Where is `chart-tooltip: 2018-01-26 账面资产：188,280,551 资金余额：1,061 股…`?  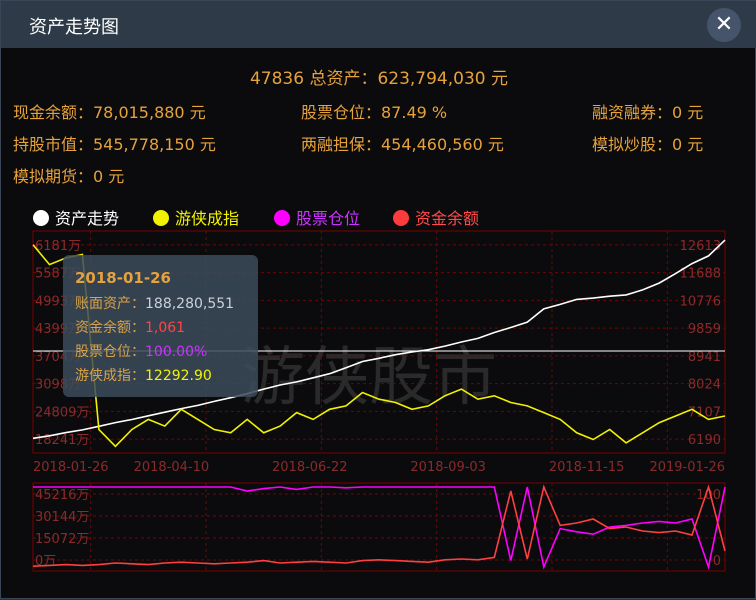 chart-tooltip: 2018-01-26 账面资产：188,280,551 资金余额：1,061 股… is located at coordinates (160, 326).